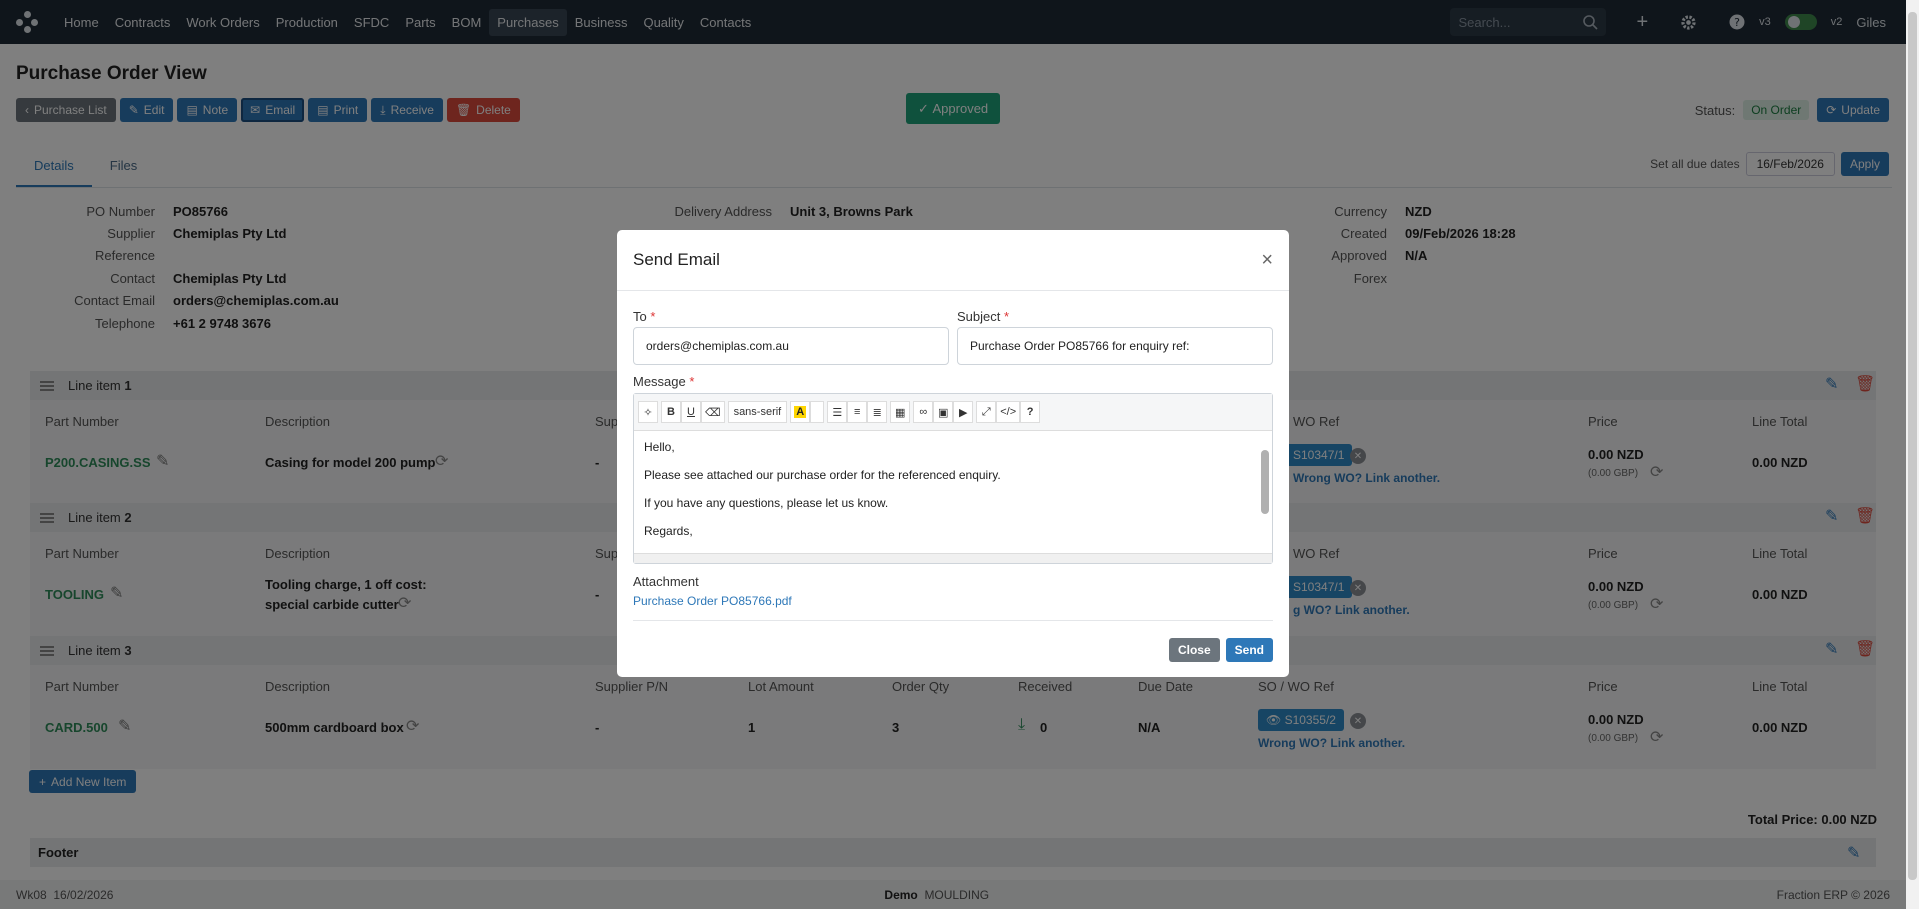 Image resolution: width=1919 pixels, height=909 pixels. I want to click on send-button: Send, so click(1249, 650).